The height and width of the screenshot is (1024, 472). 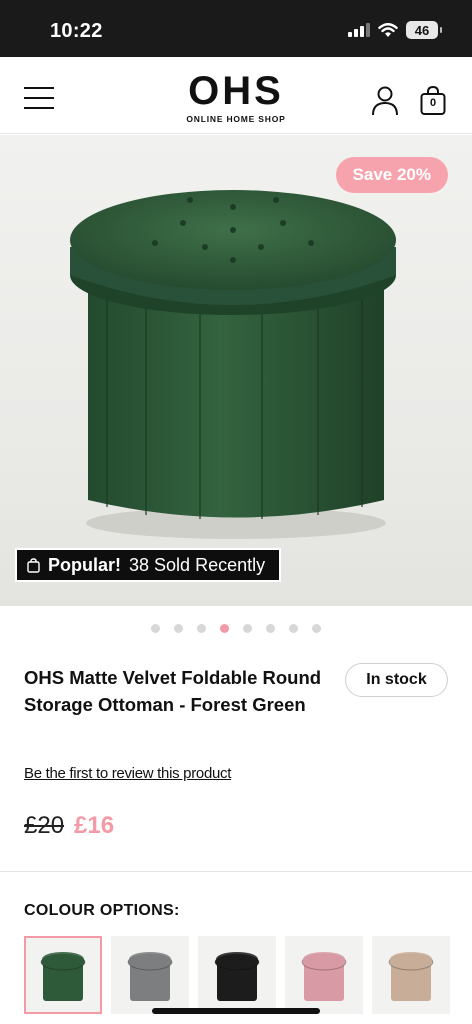 I want to click on battery-icon: 46, so click(x=424, y=30).